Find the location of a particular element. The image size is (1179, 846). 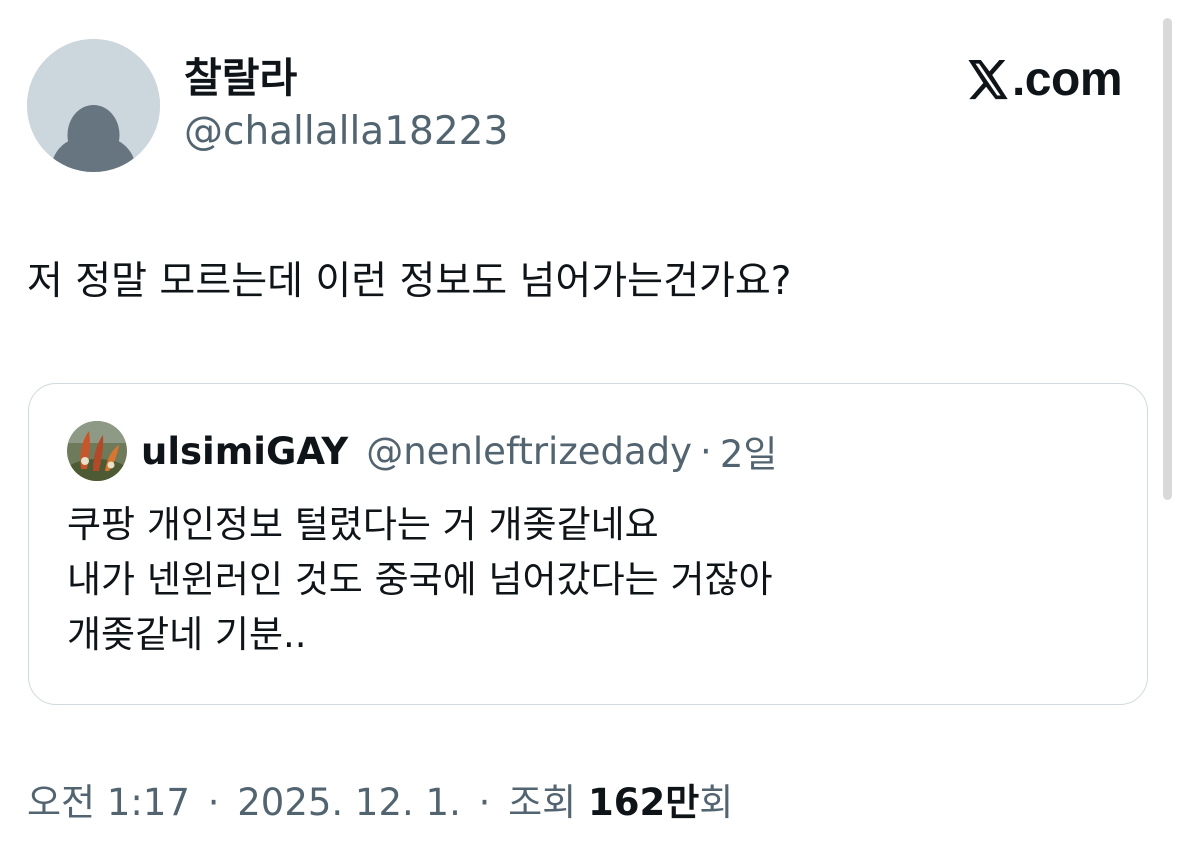

tweet-time: 오전 1:17 is located at coordinates (108, 802).